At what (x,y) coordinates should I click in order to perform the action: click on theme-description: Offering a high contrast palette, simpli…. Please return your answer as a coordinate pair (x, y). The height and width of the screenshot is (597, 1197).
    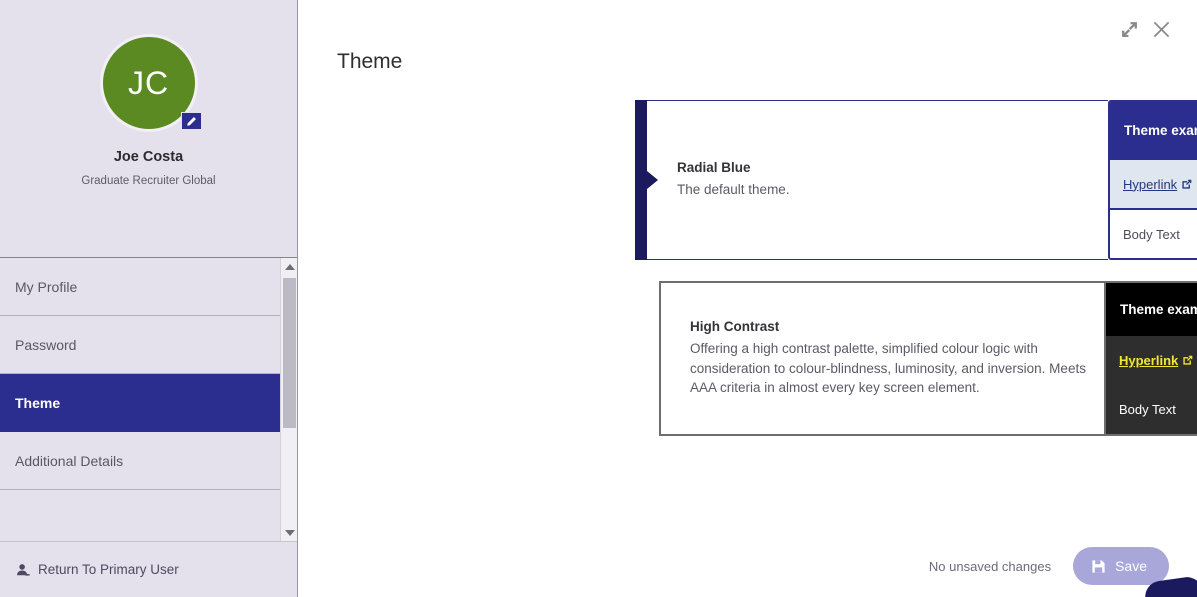
    Looking at the image, I should click on (888, 368).